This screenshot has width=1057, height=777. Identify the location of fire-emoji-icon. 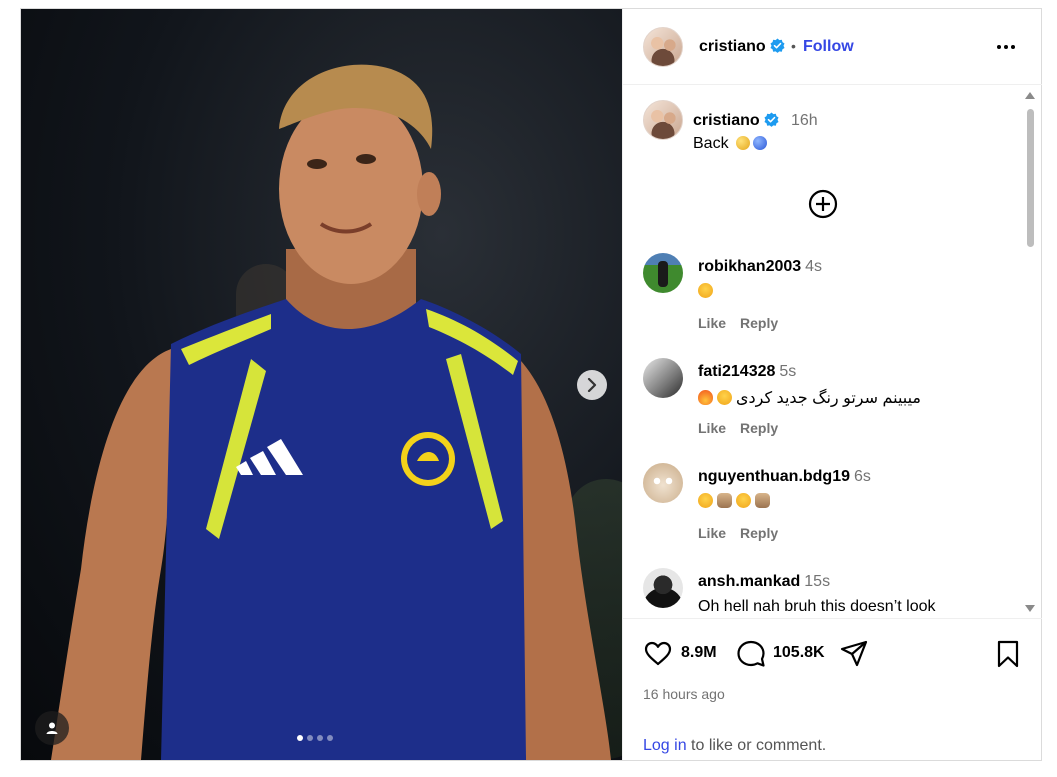
(705, 397).